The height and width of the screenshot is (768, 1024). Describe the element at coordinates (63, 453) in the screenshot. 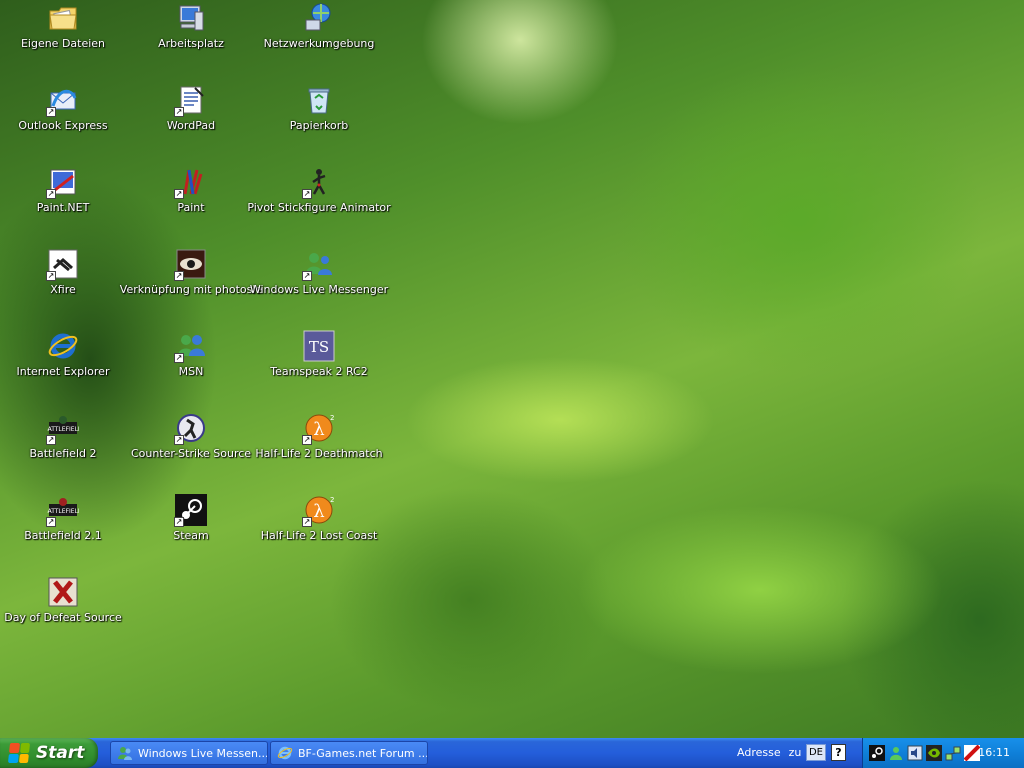

I see `icon-label: Battlefield 2` at that location.